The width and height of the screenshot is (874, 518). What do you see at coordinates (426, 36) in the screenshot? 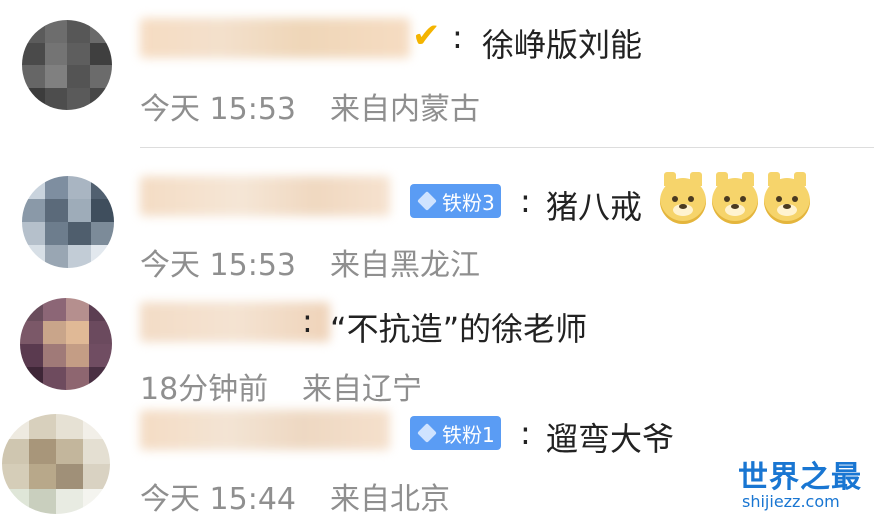
I see `checkmark-v-icon: ✔` at bounding box center [426, 36].